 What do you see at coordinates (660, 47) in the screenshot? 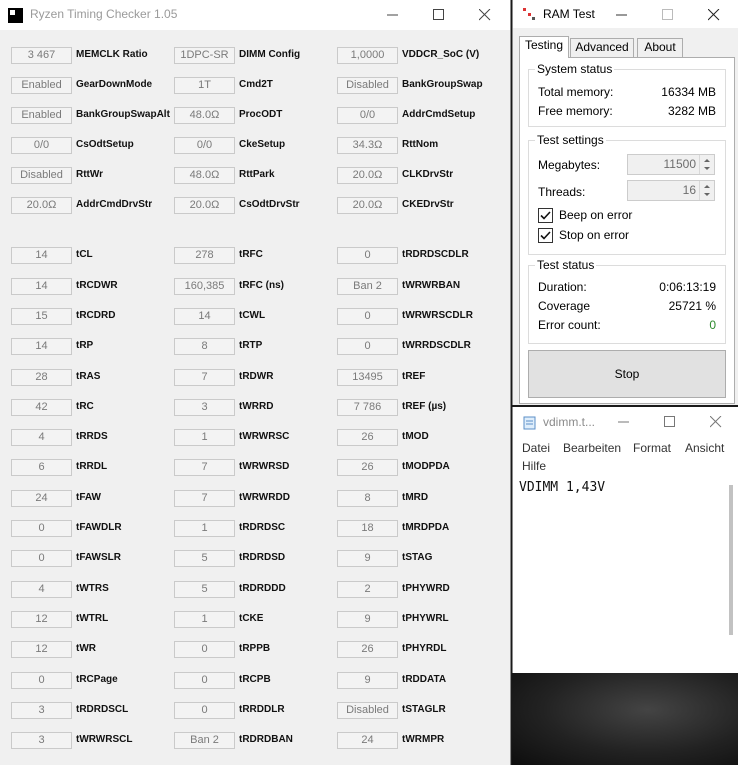
I see `tab-about: About` at bounding box center [660, 47].